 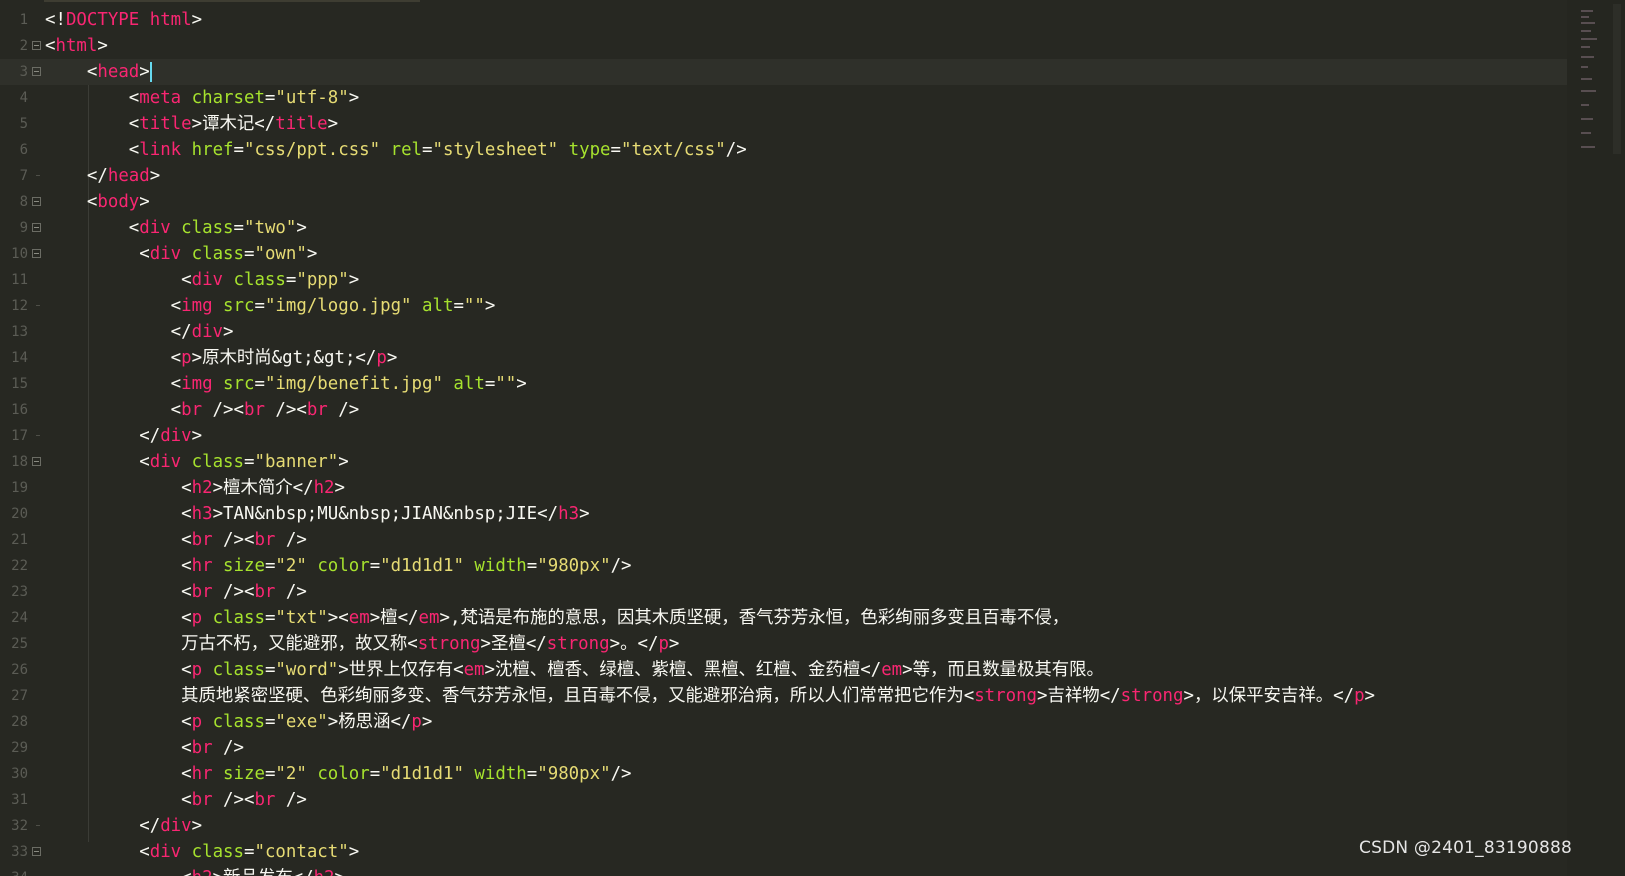 I want to click on code-line: 9 <div class="two">, so click(x=800, y=228).